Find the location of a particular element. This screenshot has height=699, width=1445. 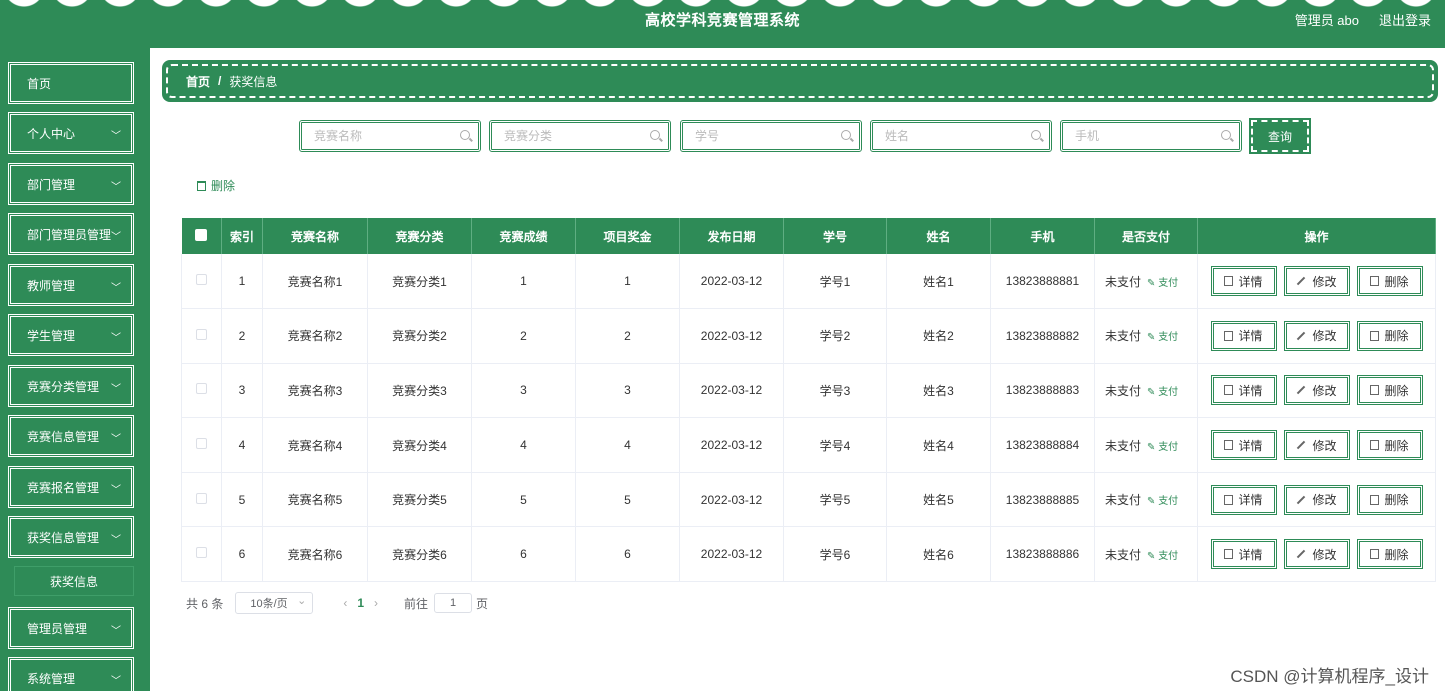

sidebar-item-student: 学生管理 ﹀ is located at coordinates (71, 335).